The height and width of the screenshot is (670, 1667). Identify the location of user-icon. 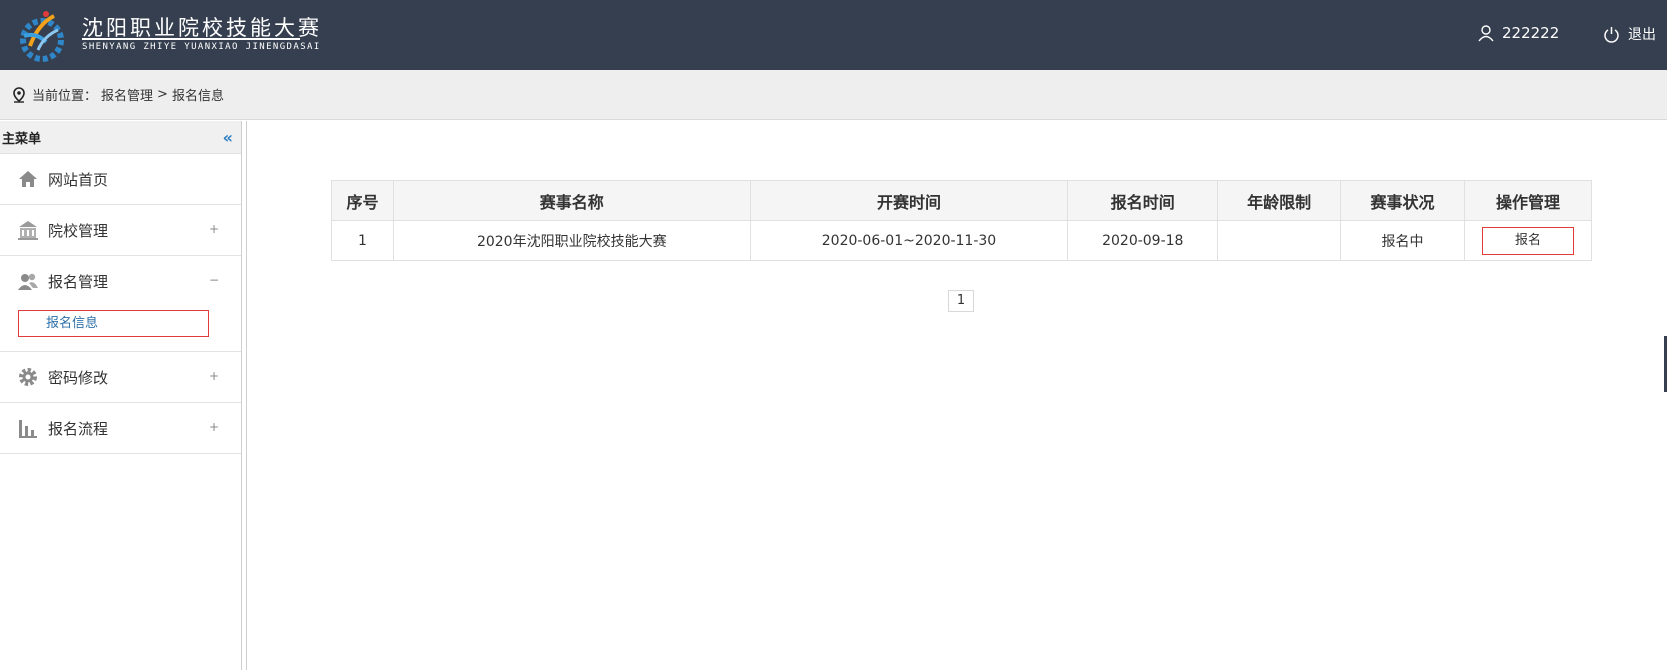
(1486, 32).